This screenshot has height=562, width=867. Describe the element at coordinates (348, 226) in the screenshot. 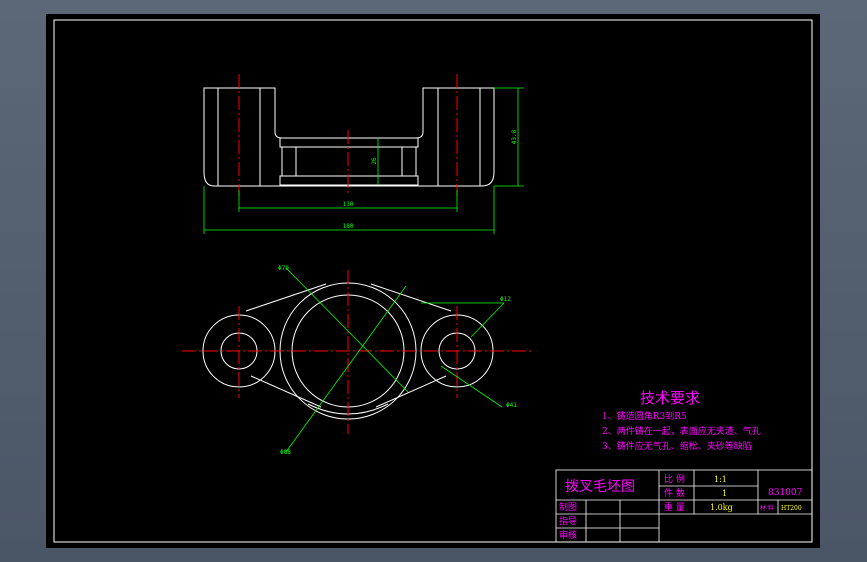

I see `dim-overall-width: 180` at that location.